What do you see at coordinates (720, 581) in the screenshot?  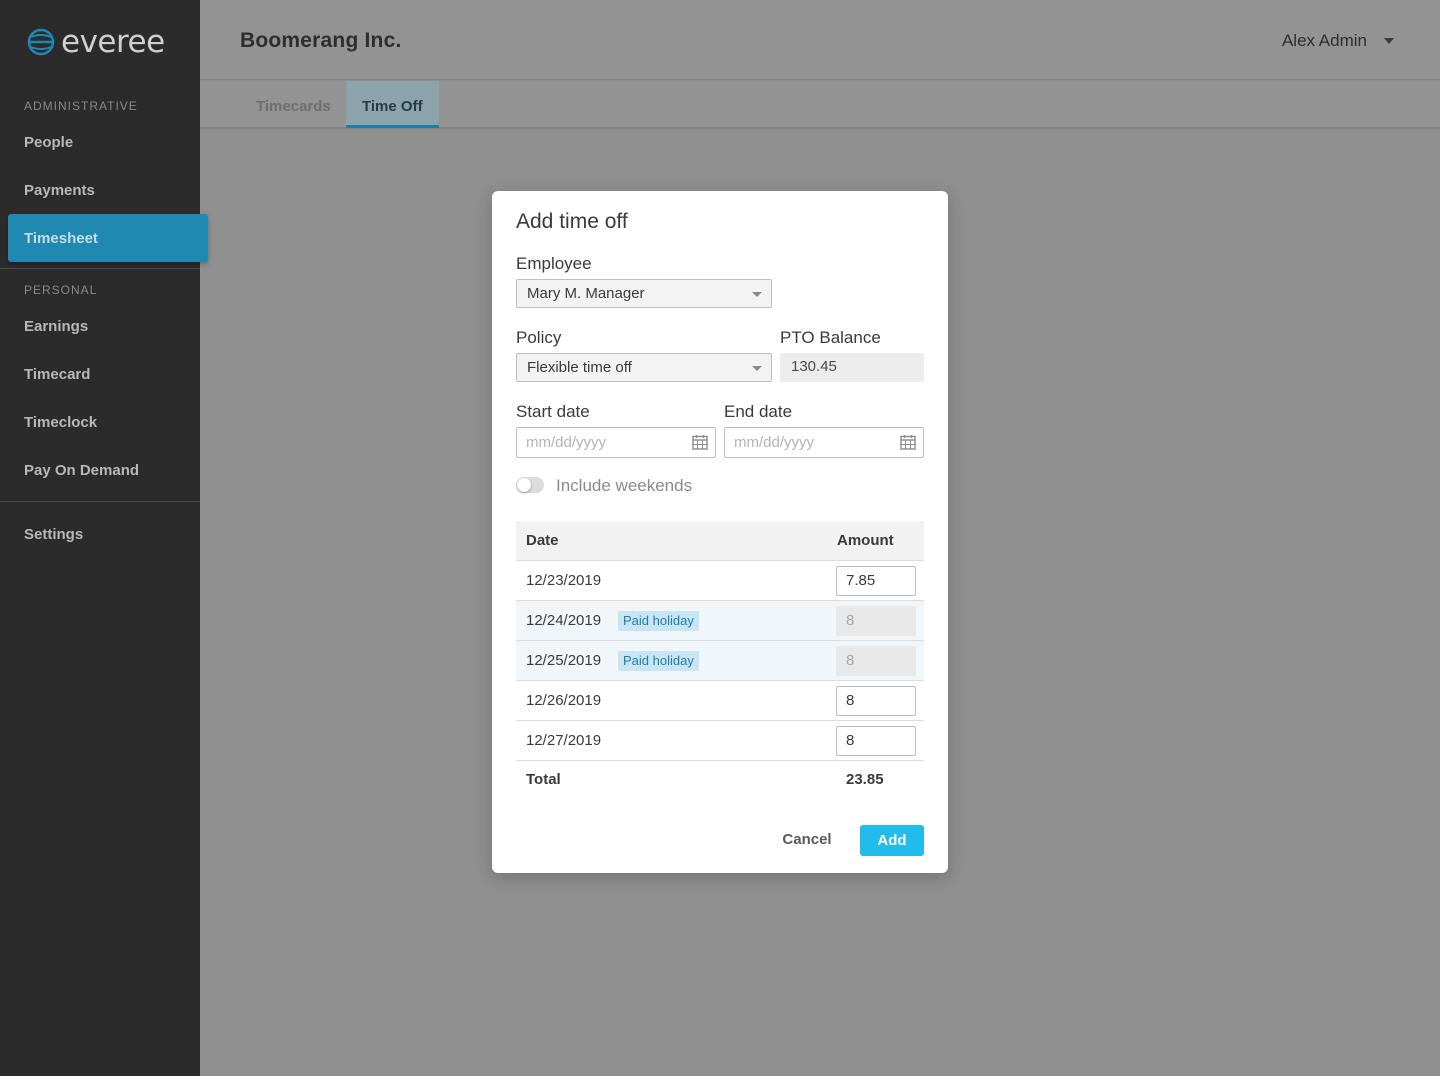 I see `table-row: 12/23/2019 7.85` at bounding box center [720, 581].